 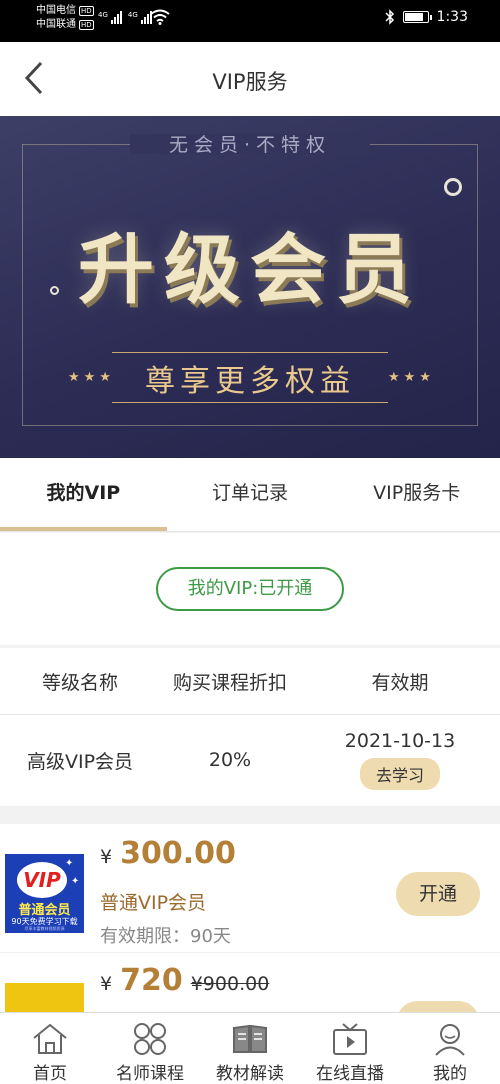 I want to click on tab-vip-card: VIP服务卡, so click(x=416, y=494).